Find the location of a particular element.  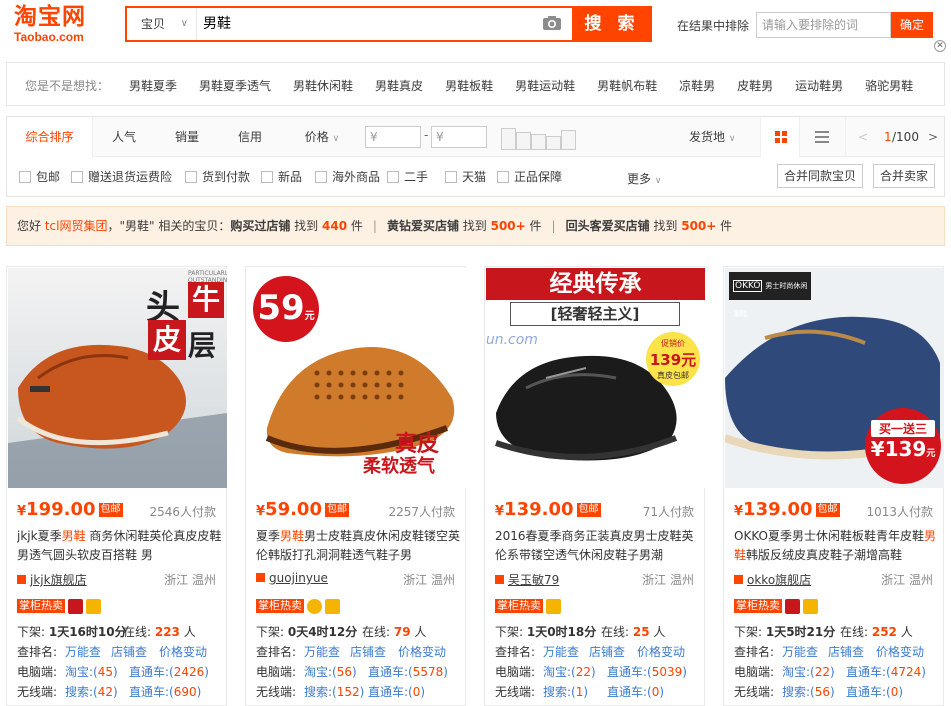

exclude-input: 请输入要排除的词 is located at coordinates (823, 25).